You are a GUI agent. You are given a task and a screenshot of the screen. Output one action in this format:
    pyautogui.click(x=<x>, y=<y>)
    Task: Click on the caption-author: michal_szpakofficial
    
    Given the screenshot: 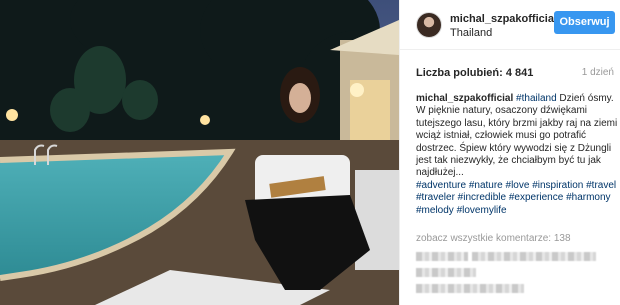 What is the action you would take?
    pyautogui.click(x=464, y=98)
    